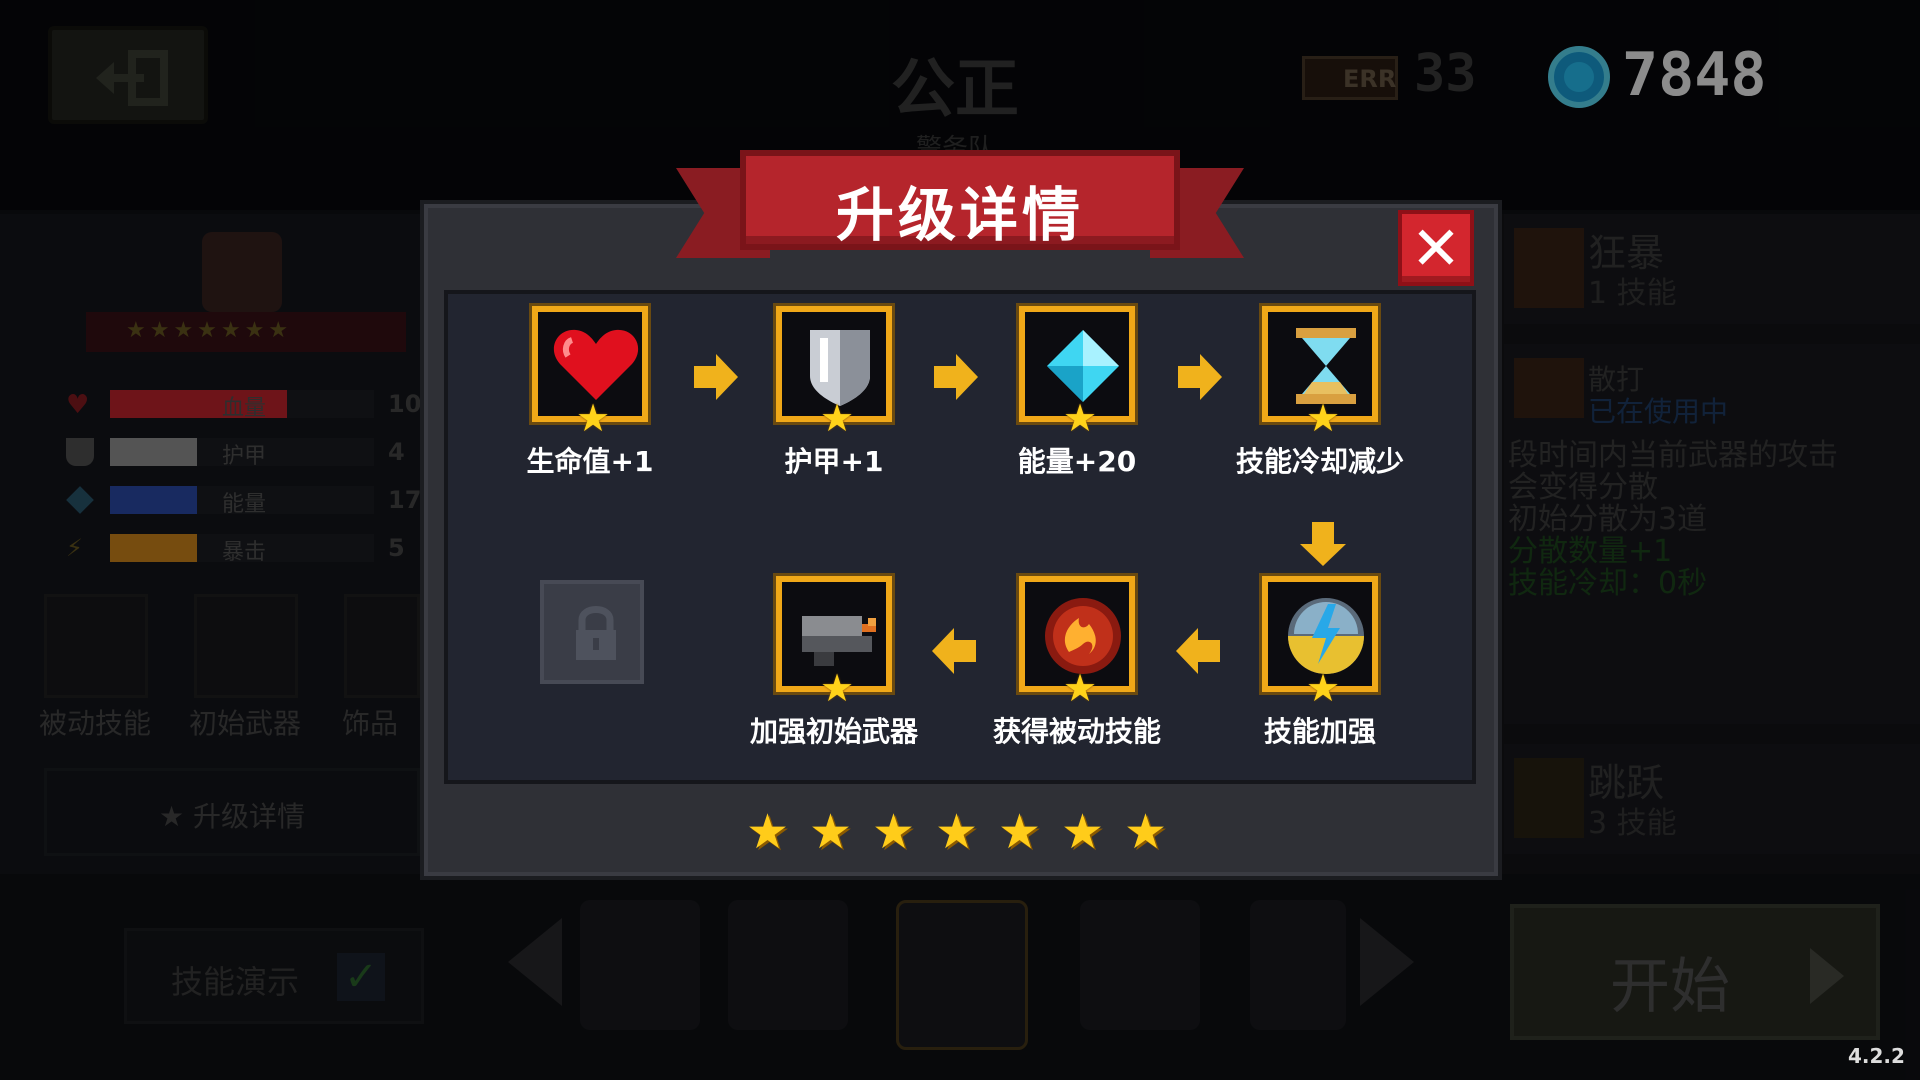 Image resolution: width=1920 pixels, height=1080 pixels. What do you see at coordinates (596, 633) in the screenshot?
I see `lock-icon` at bounding box center [596, 633].